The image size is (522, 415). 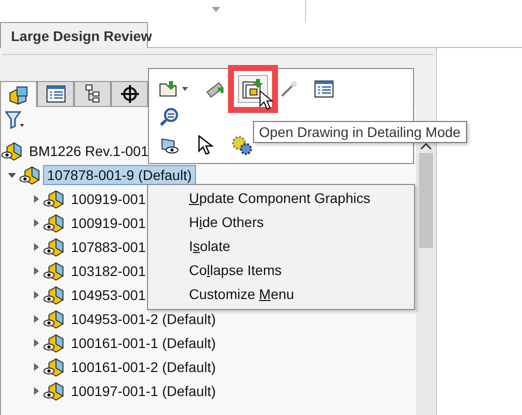 I want to click on zoom-icon, so click(x=169, y=117).